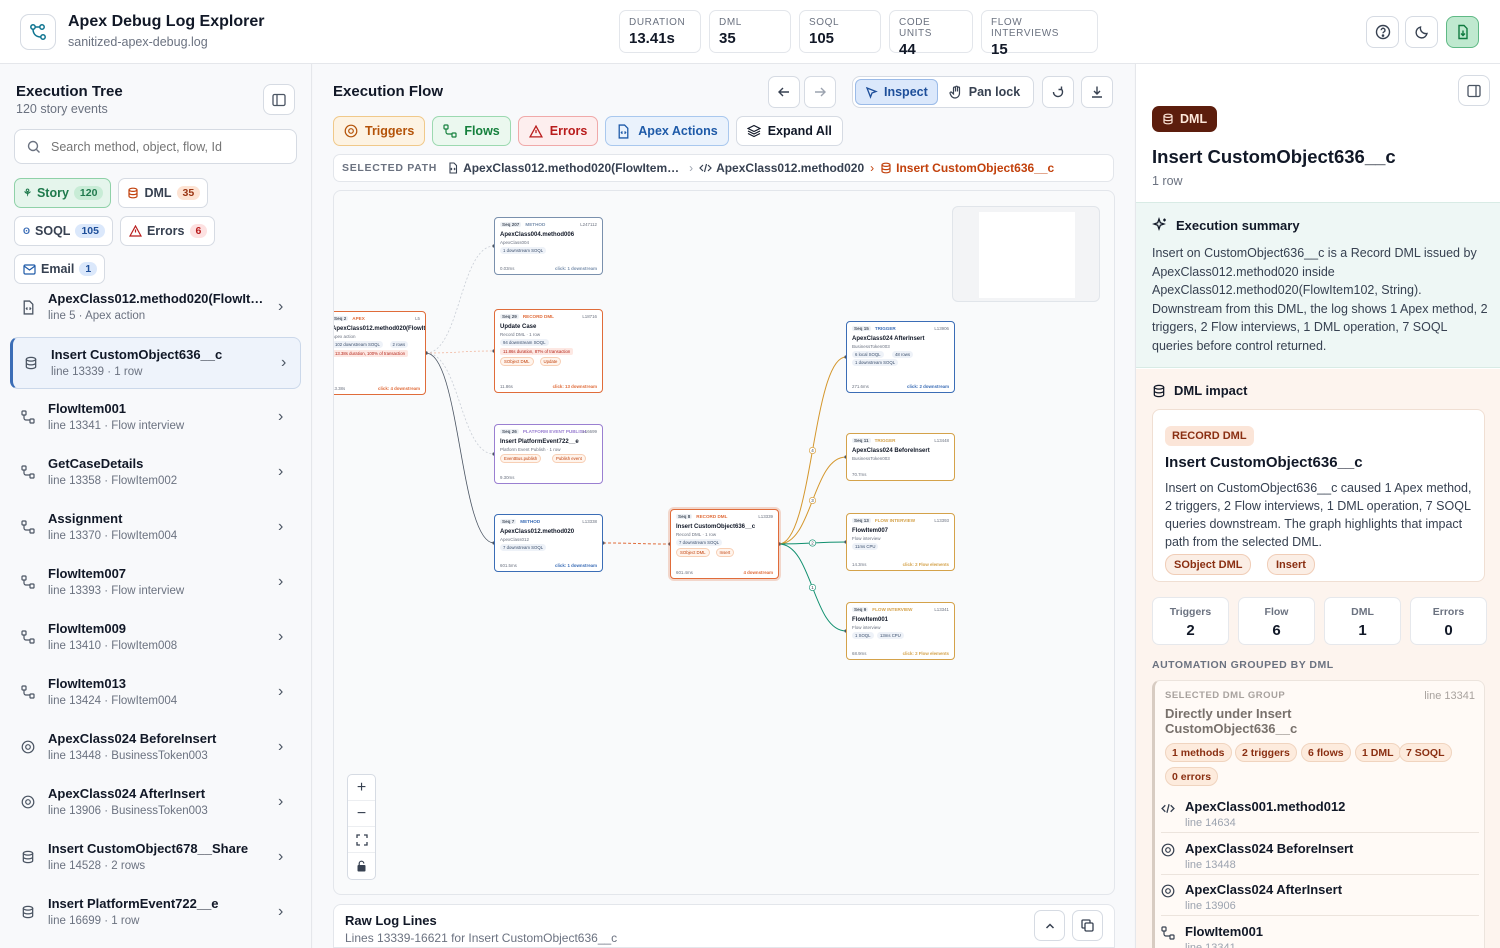  What do you see at coordinates (1449, 696) in the screenshot?
I see `group-line: line 13341` at bounding box center [1449, 696].